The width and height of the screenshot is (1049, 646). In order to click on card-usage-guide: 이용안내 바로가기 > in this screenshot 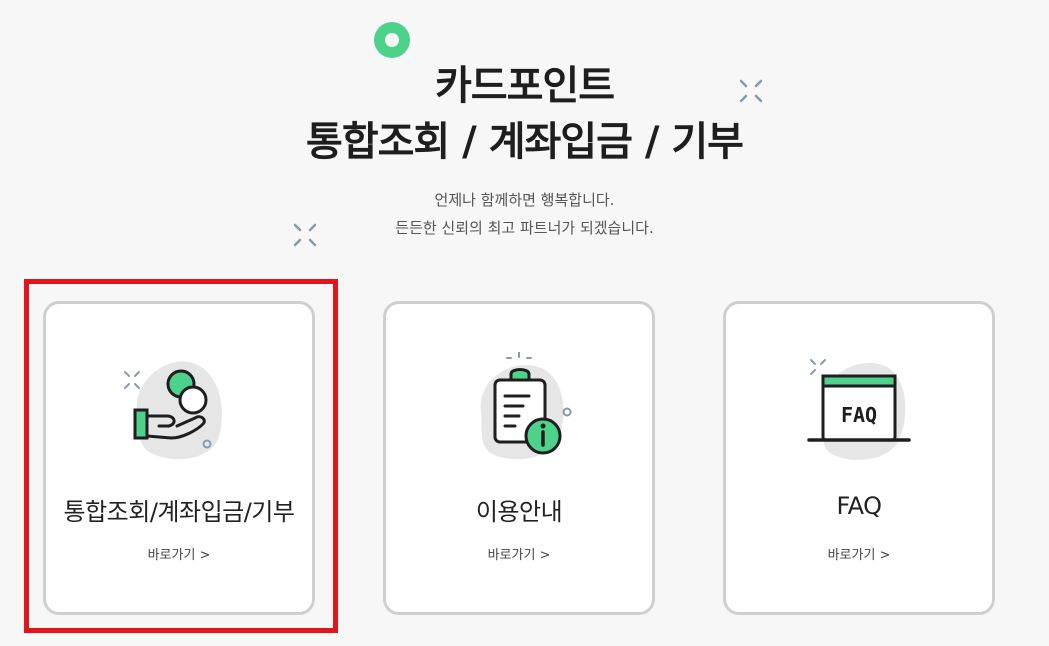, I will do `click(519, 458)`.